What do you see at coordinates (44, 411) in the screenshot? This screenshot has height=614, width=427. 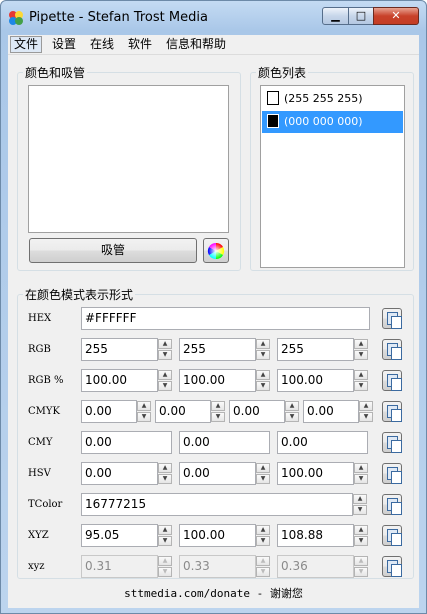 I see `row-label-cmyk: CMYK` at bounding box center [44, 411].